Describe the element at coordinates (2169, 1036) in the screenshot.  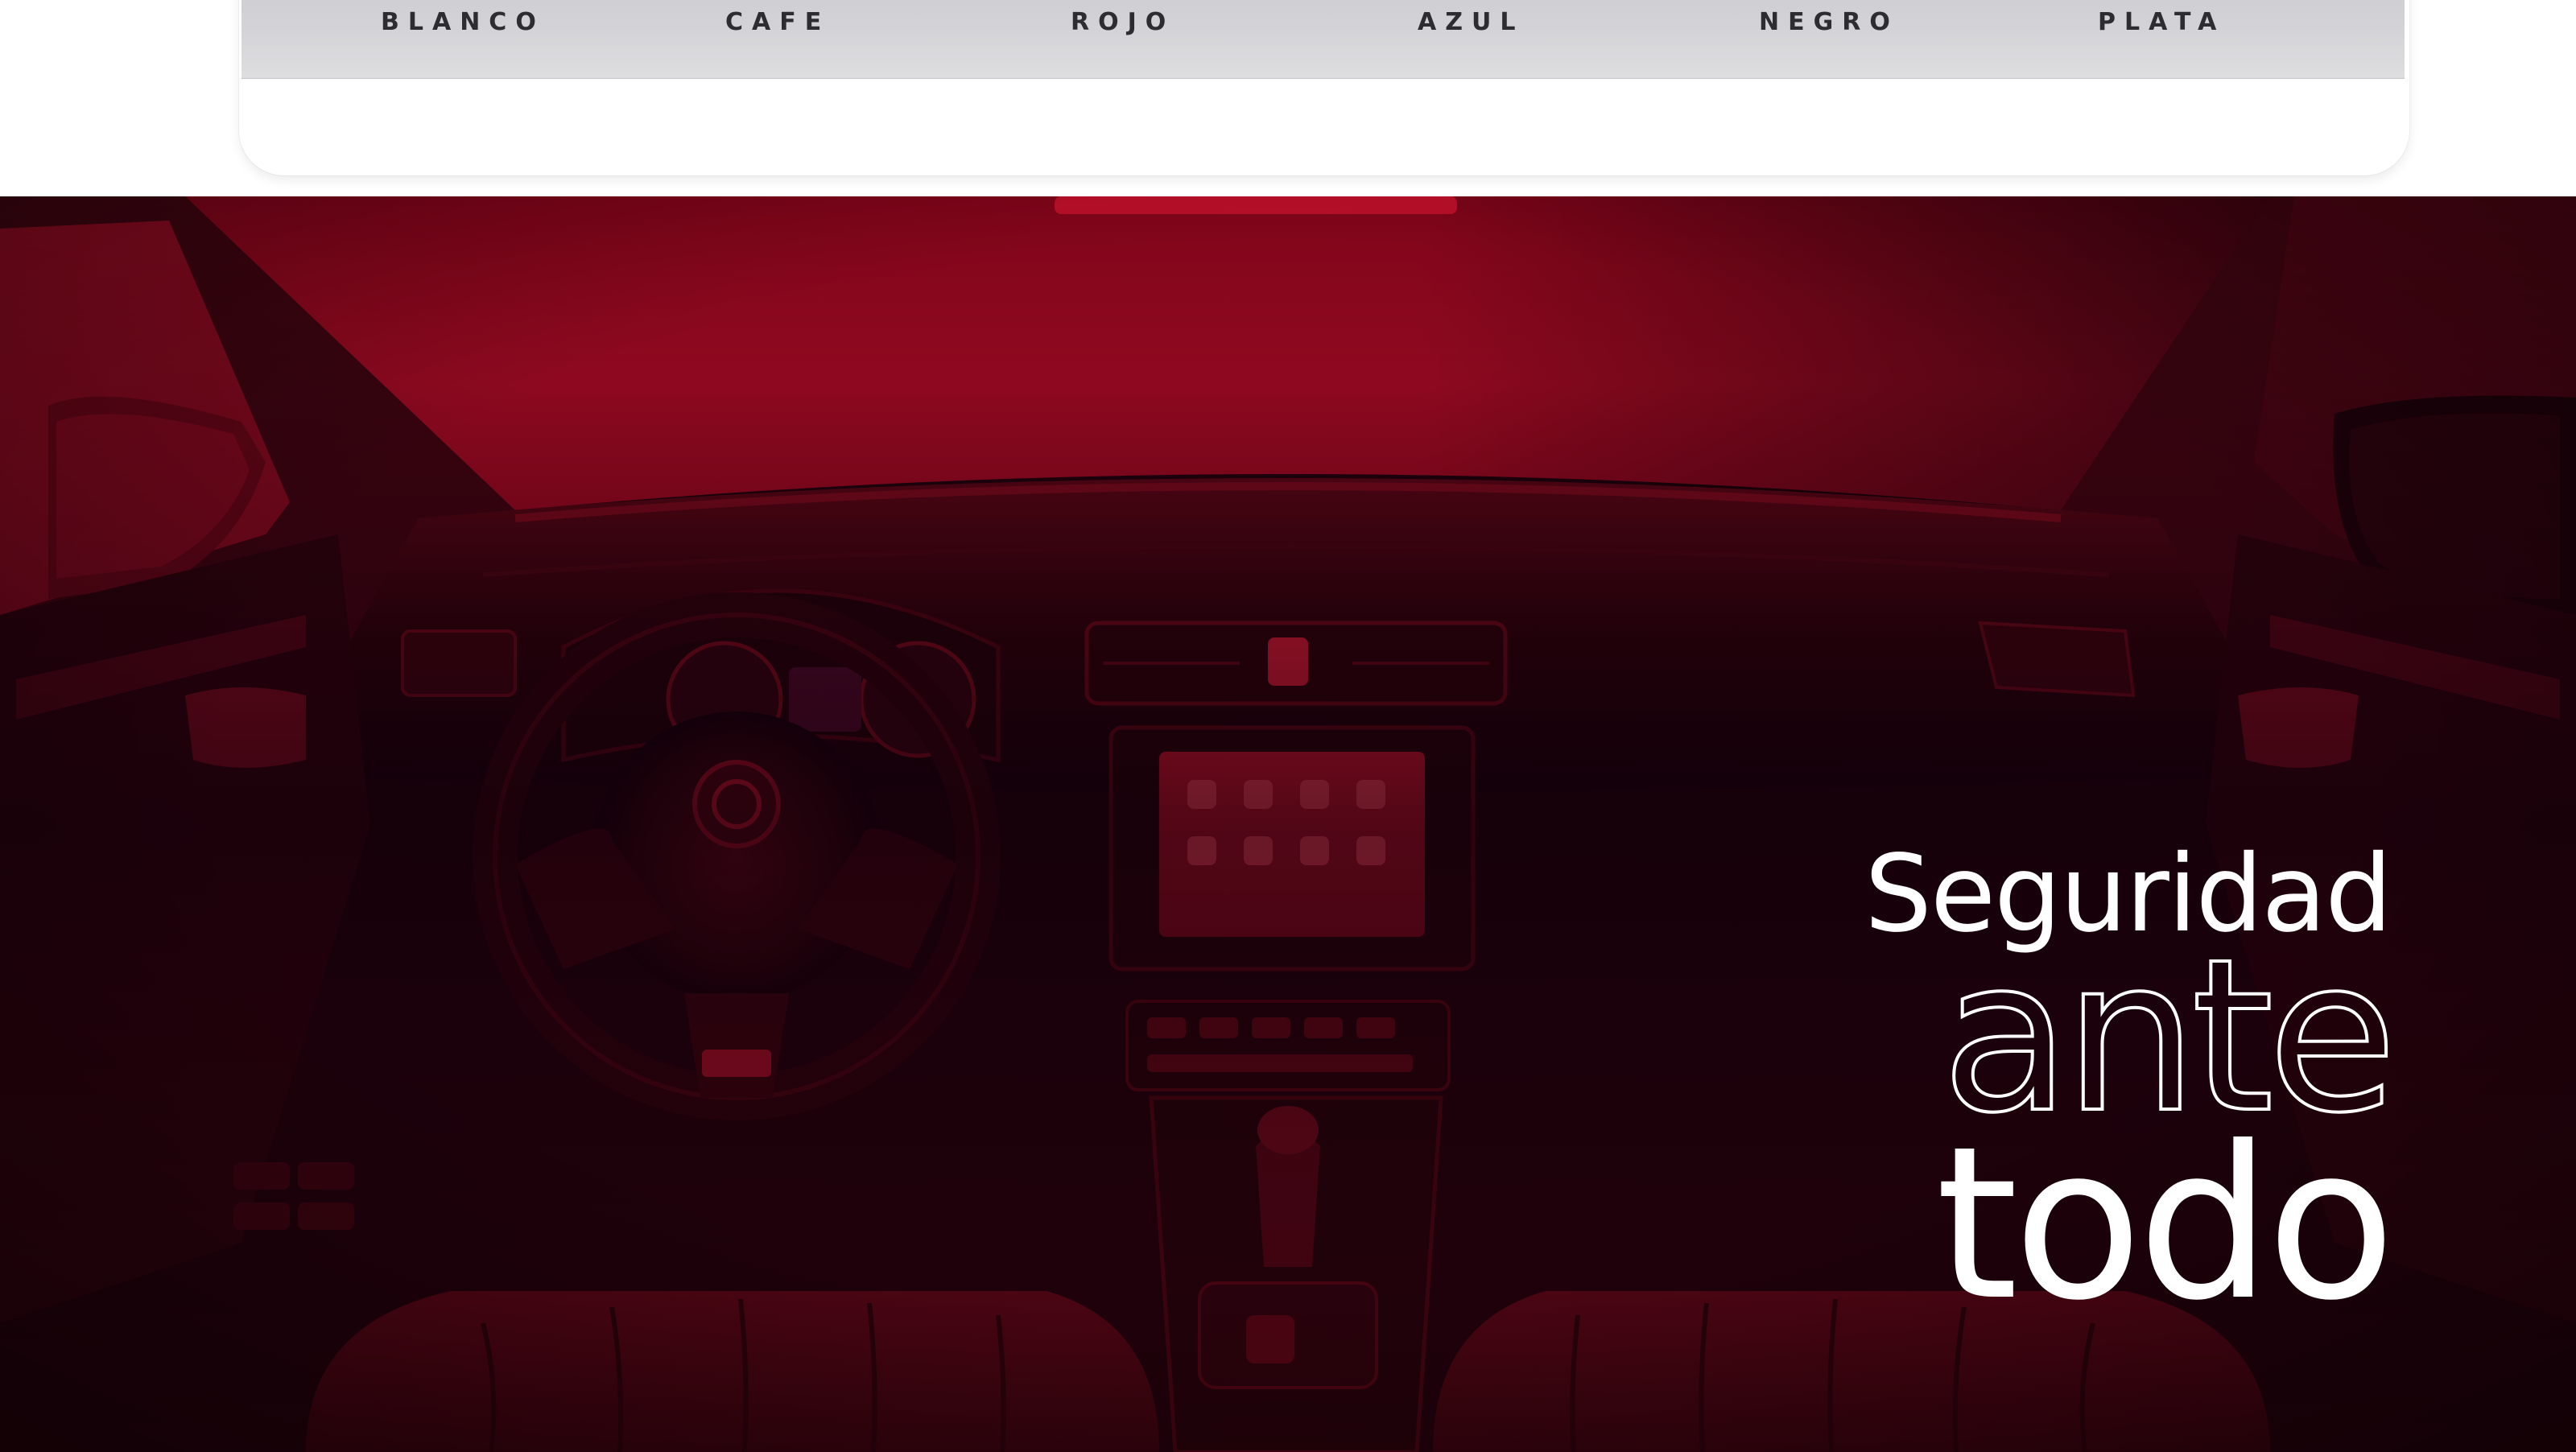
I see `tagline-ante: ante` at that location.